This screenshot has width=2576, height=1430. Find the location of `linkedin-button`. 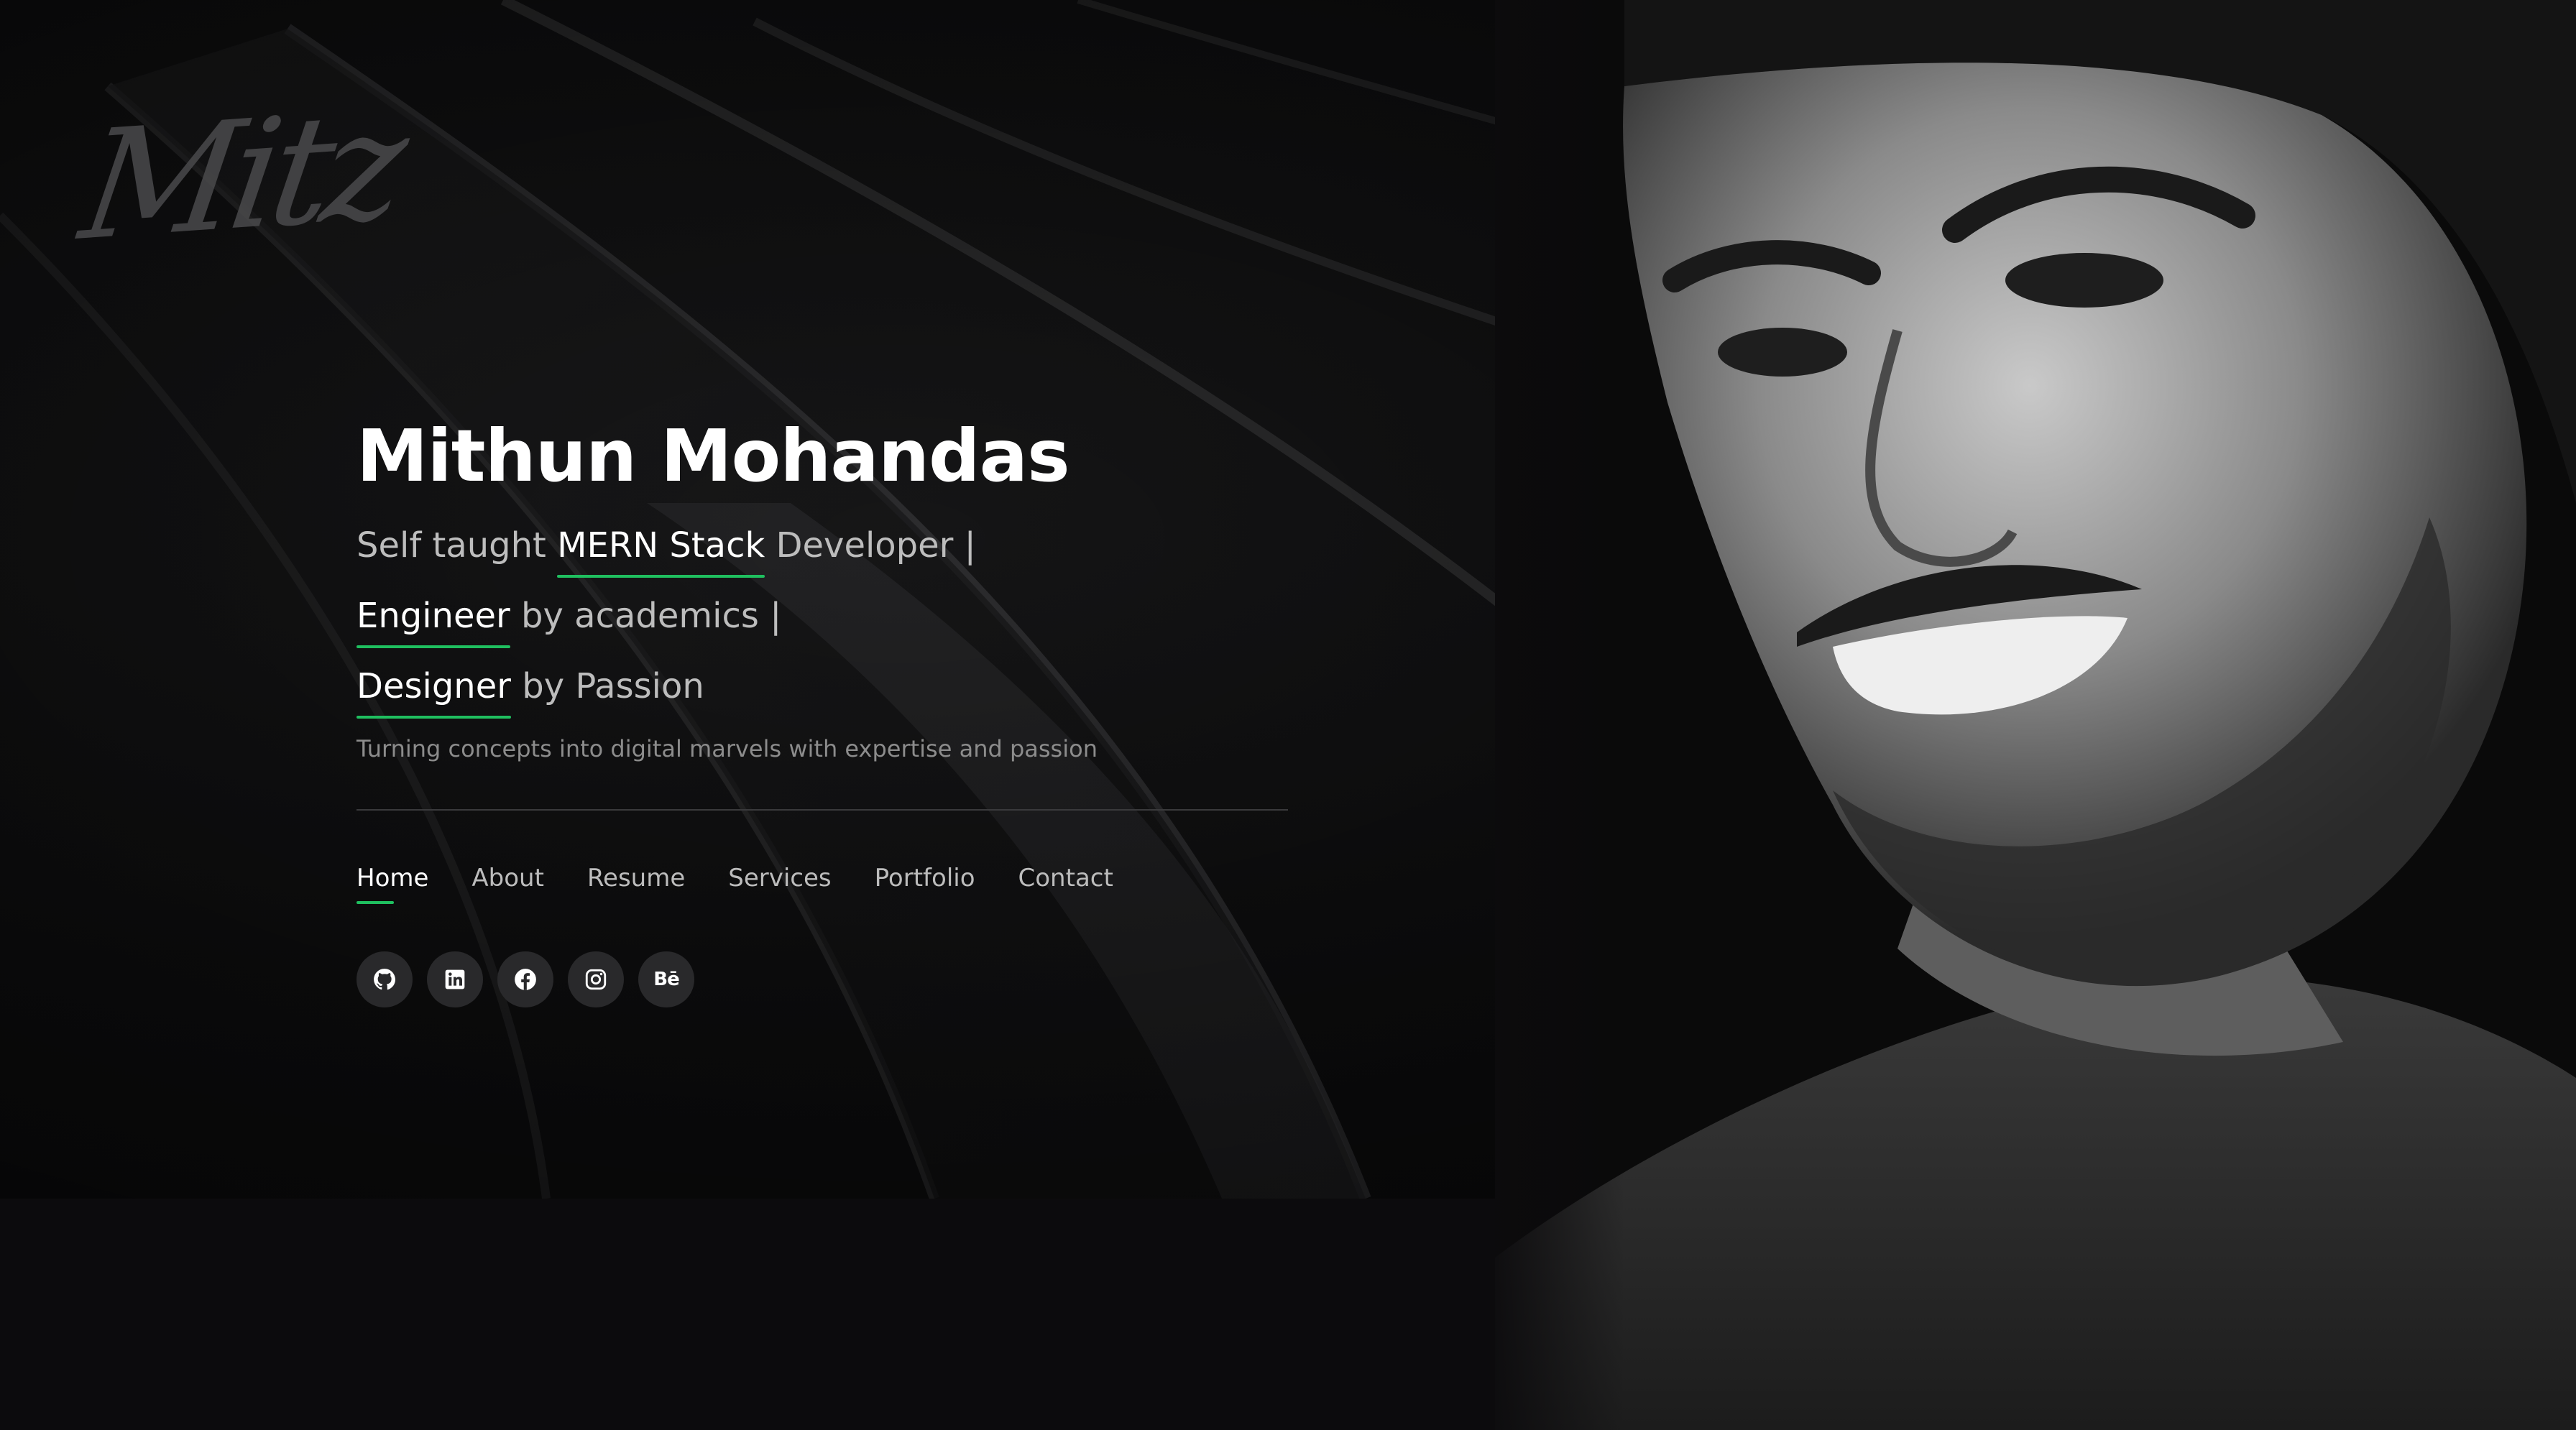

linkedin-button is located at coordinates (455, 979).